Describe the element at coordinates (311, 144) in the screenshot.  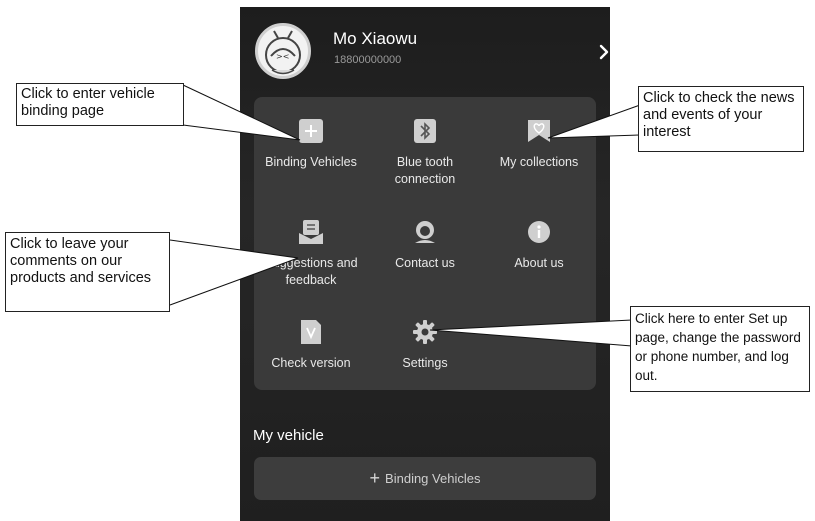
I see `menu-binding-vehicles: Binding Vehicles` at that location.